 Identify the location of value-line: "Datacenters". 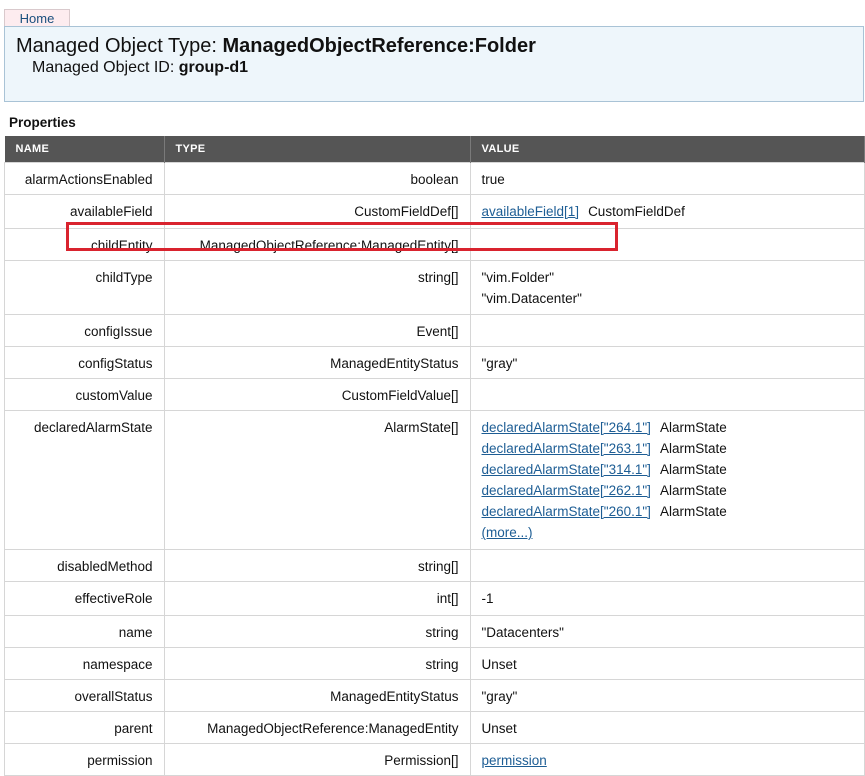
(668, 632).